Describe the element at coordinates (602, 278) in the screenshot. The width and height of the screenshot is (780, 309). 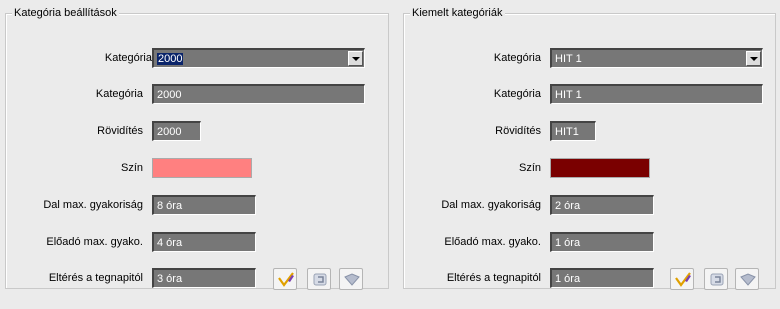
I see `difference-from-yesterday-field: 1 óra` at that location.